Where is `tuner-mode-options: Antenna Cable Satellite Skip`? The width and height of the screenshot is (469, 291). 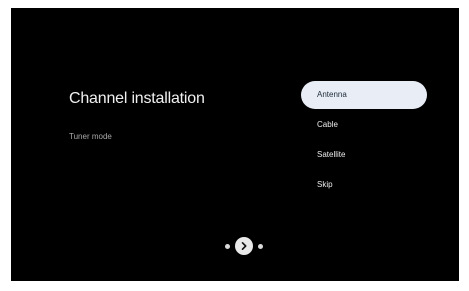 tuner-mode-options: Antenna Cable Satellite Skip is located at coordinates (364, 141).